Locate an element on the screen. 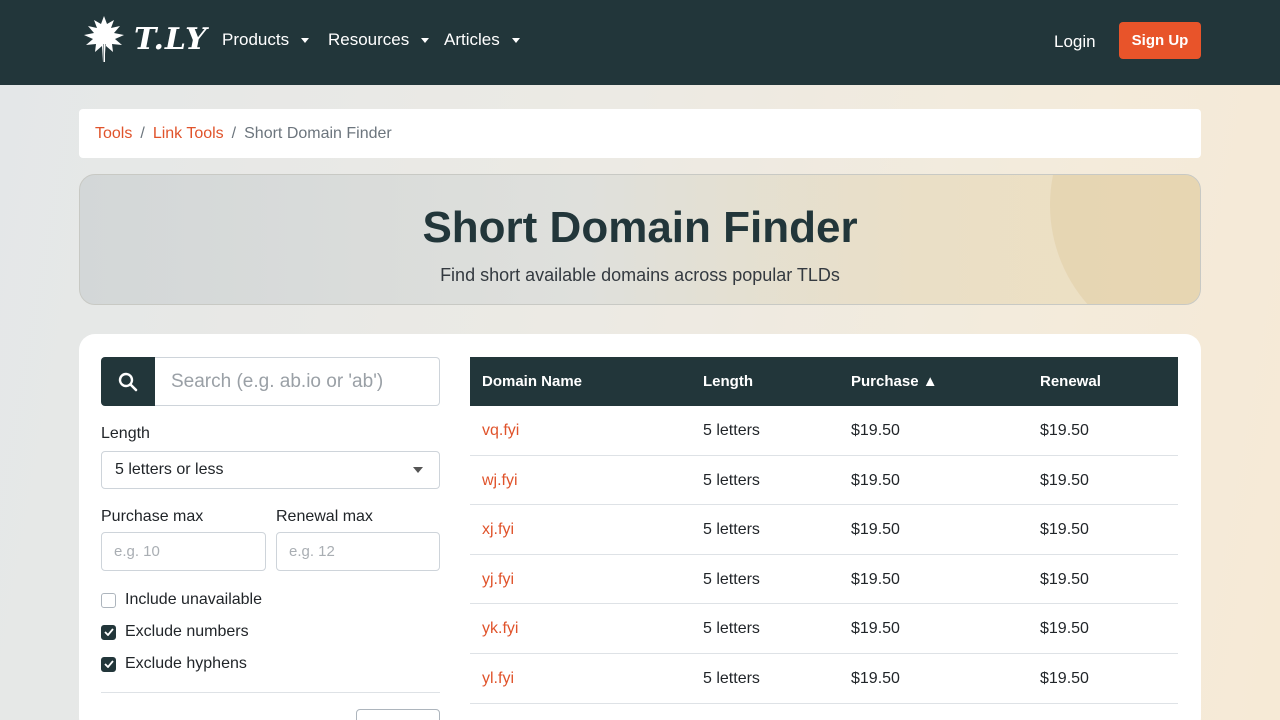 The height and width of the screenshot is (720, 1280). checkbox-label: Include unavailable is located at coordinates (193, 599).